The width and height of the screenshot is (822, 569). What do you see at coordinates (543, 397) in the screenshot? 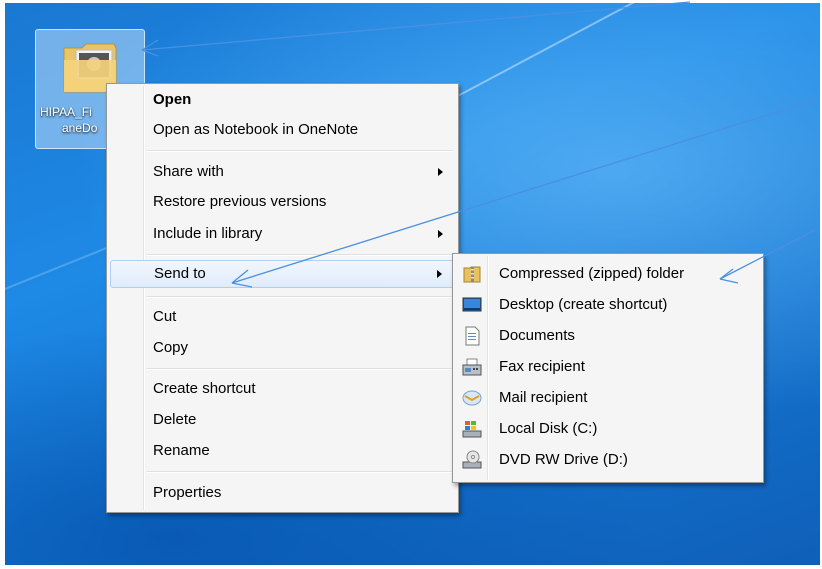
I see `send-to-item-label: Mail recipient` at bounding box center [543, 397].